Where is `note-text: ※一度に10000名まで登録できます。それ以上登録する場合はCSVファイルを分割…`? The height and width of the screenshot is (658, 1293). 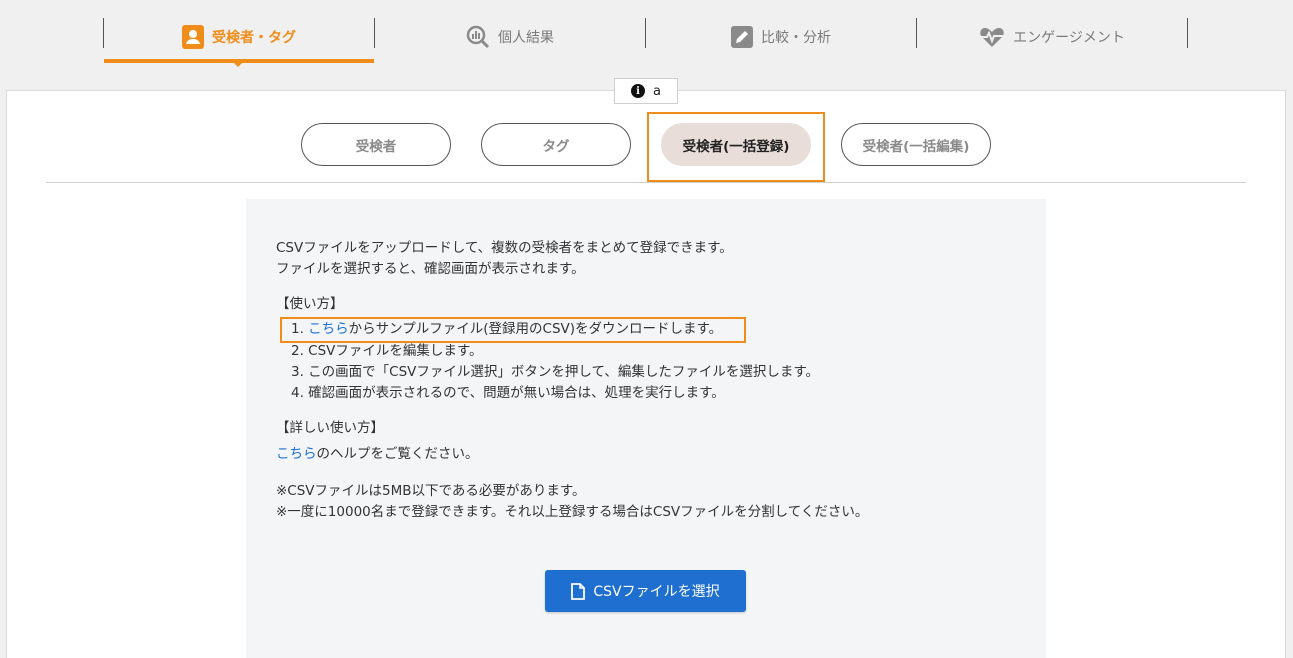 note-text: ※一度に10000名まで登録できます。それ以上登録する場合はCSVファイルを分割… is located at coordinates (572, 512).